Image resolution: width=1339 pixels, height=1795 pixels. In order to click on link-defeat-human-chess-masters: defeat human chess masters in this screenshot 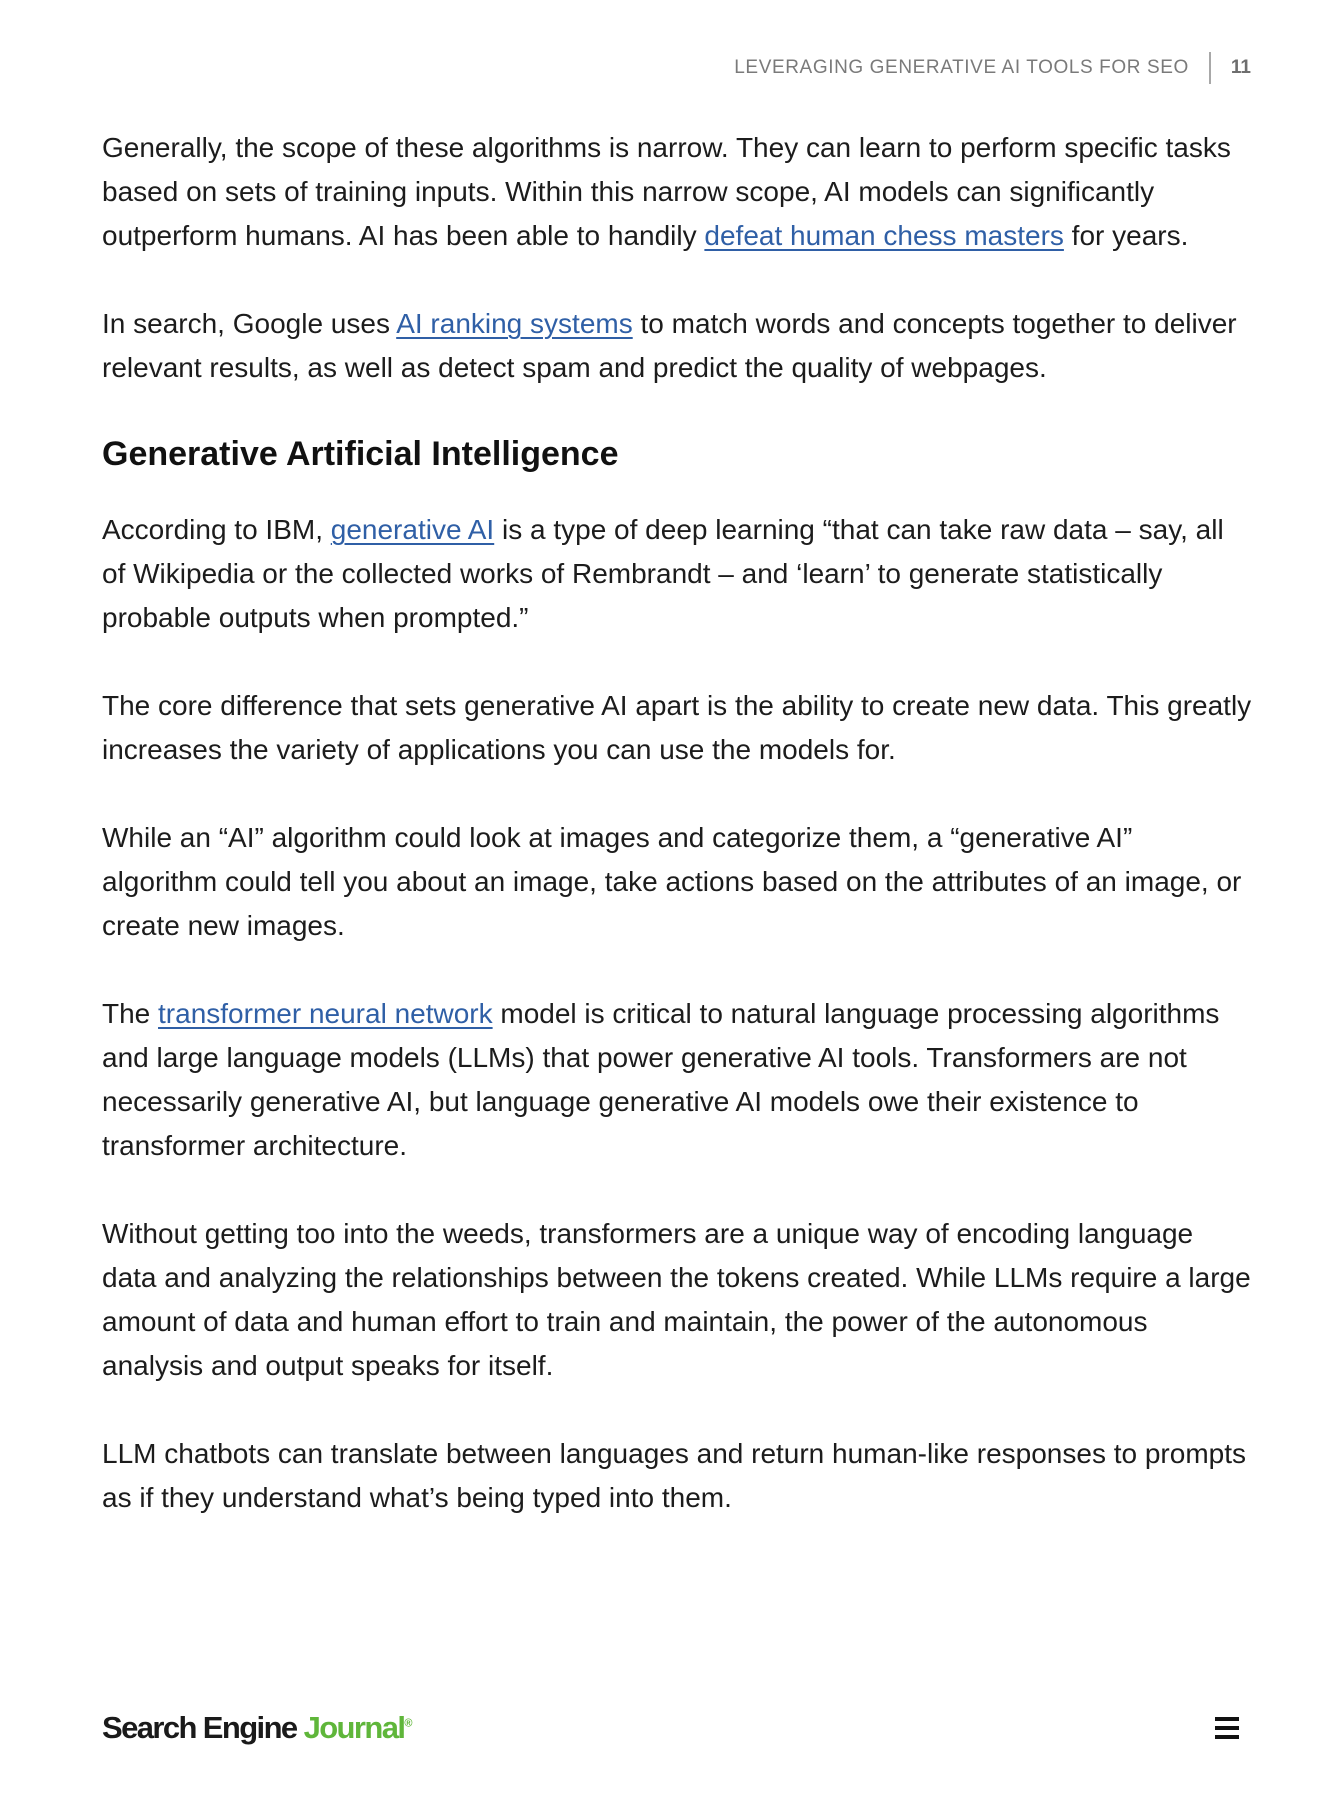, I will do `click(884, 235)`.